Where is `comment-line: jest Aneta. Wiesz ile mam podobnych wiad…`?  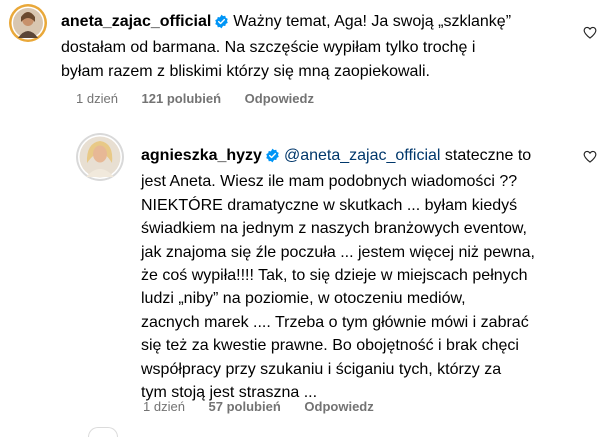 comment-line: jest Aneta. Wiesz ile mam podobnych wiad… is located at coordinates (329, 182).